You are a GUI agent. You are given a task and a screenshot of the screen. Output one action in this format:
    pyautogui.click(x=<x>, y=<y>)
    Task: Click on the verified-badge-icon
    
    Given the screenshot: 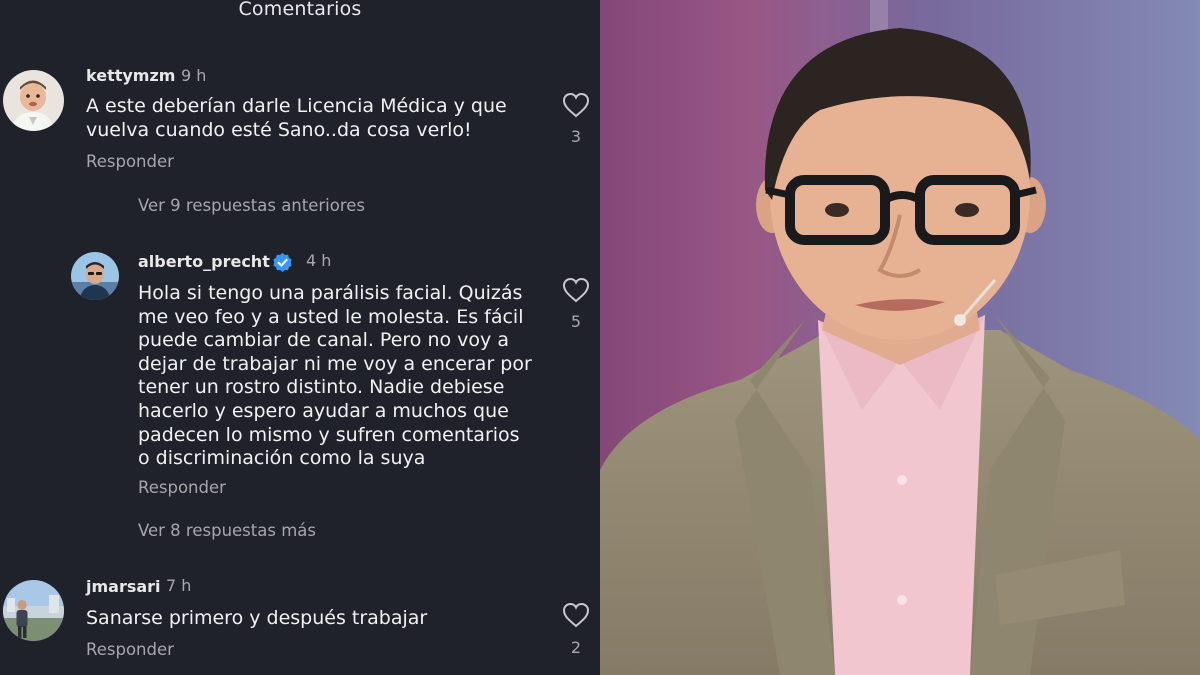 What is the action you would take?
    pyautogui.click(x=282, y=262)
    